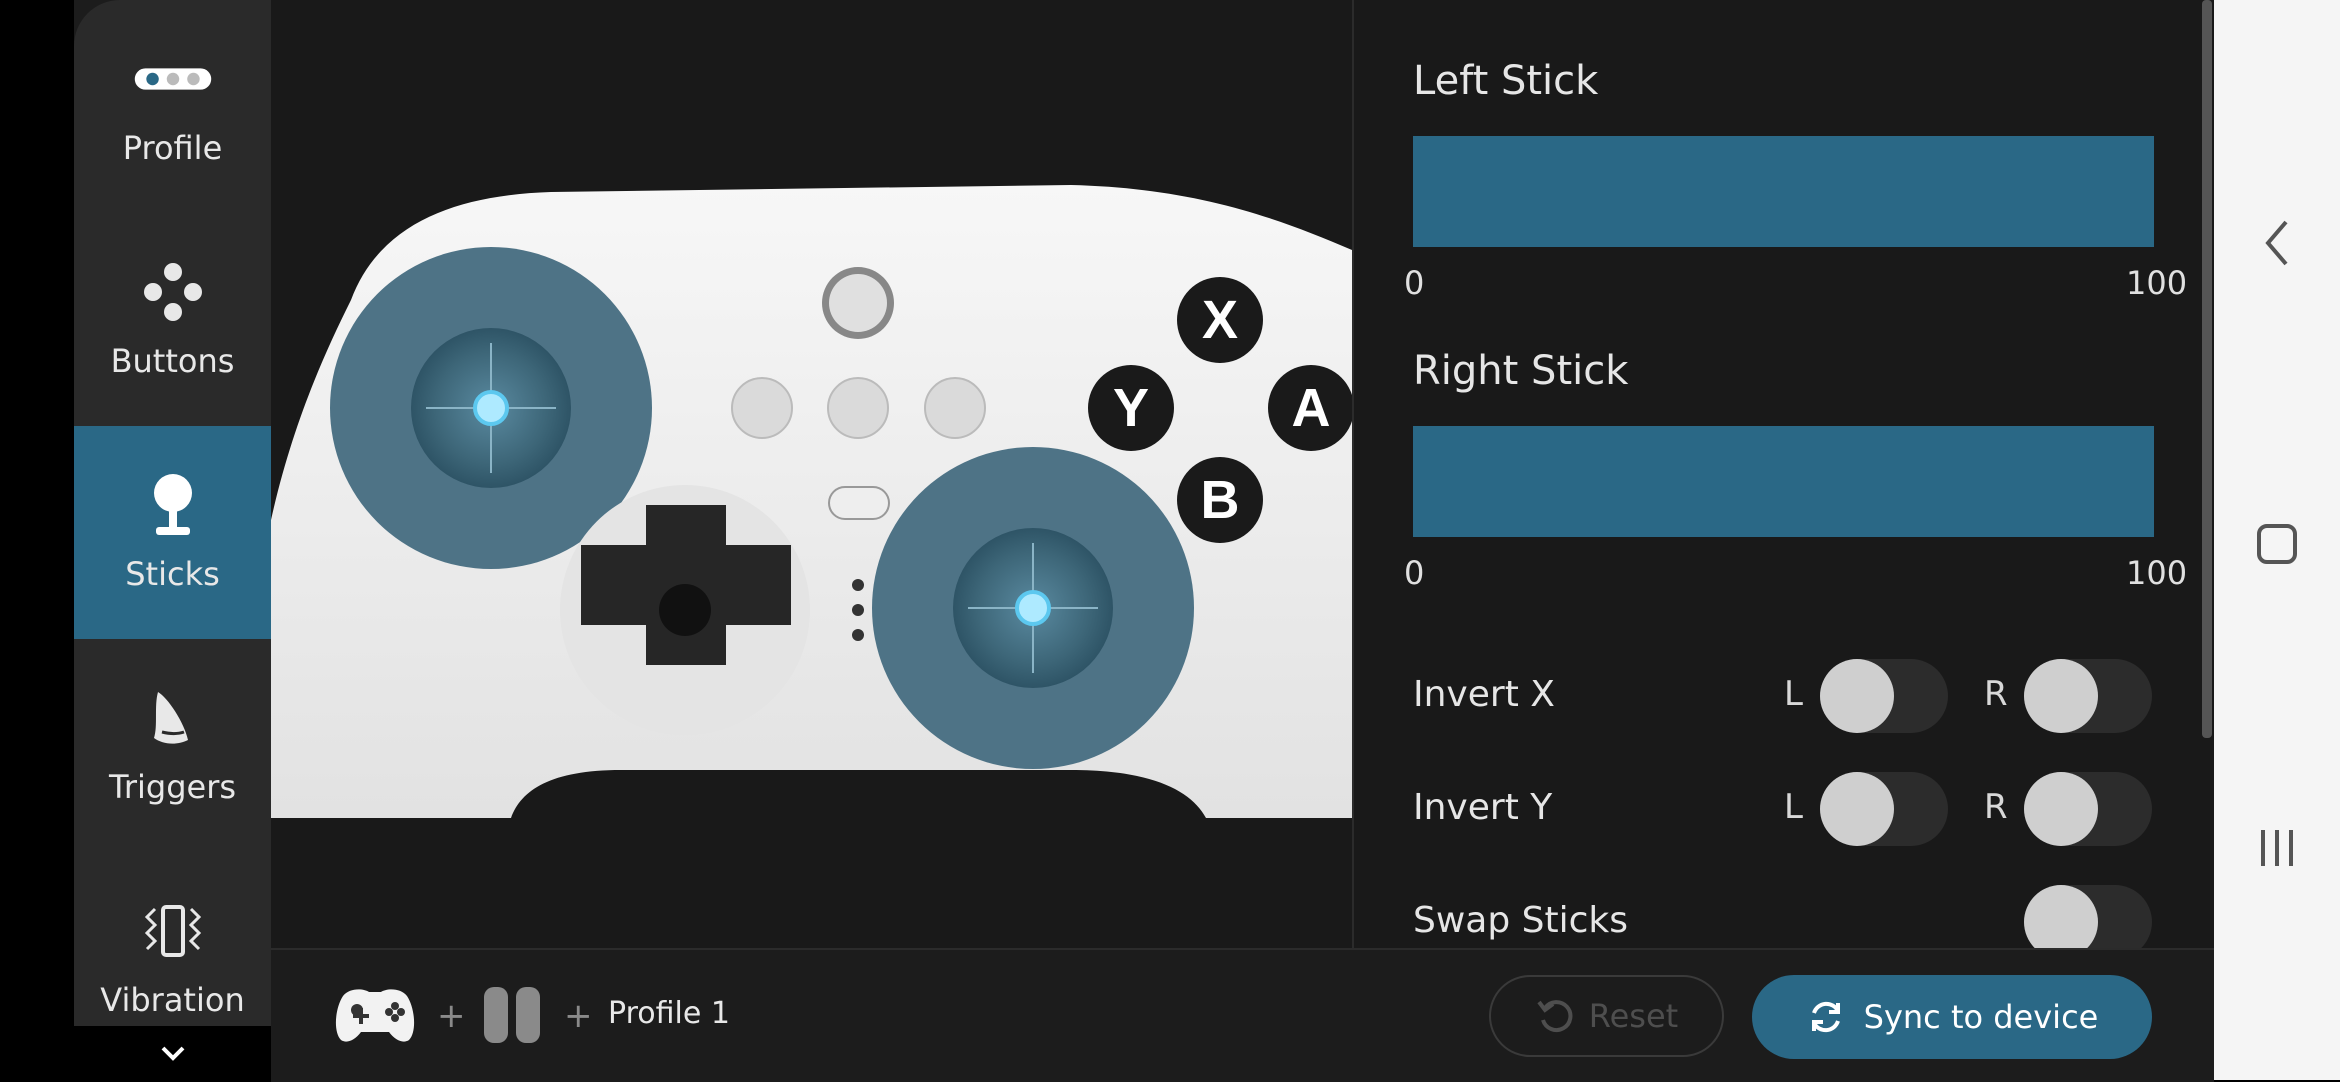 The width and height of the screenshot is (2340, 1082). What do you see at coordinates (375, 1016) in the screenshot?
I see `gamepad-icon` at bounding box center [375, 1016].